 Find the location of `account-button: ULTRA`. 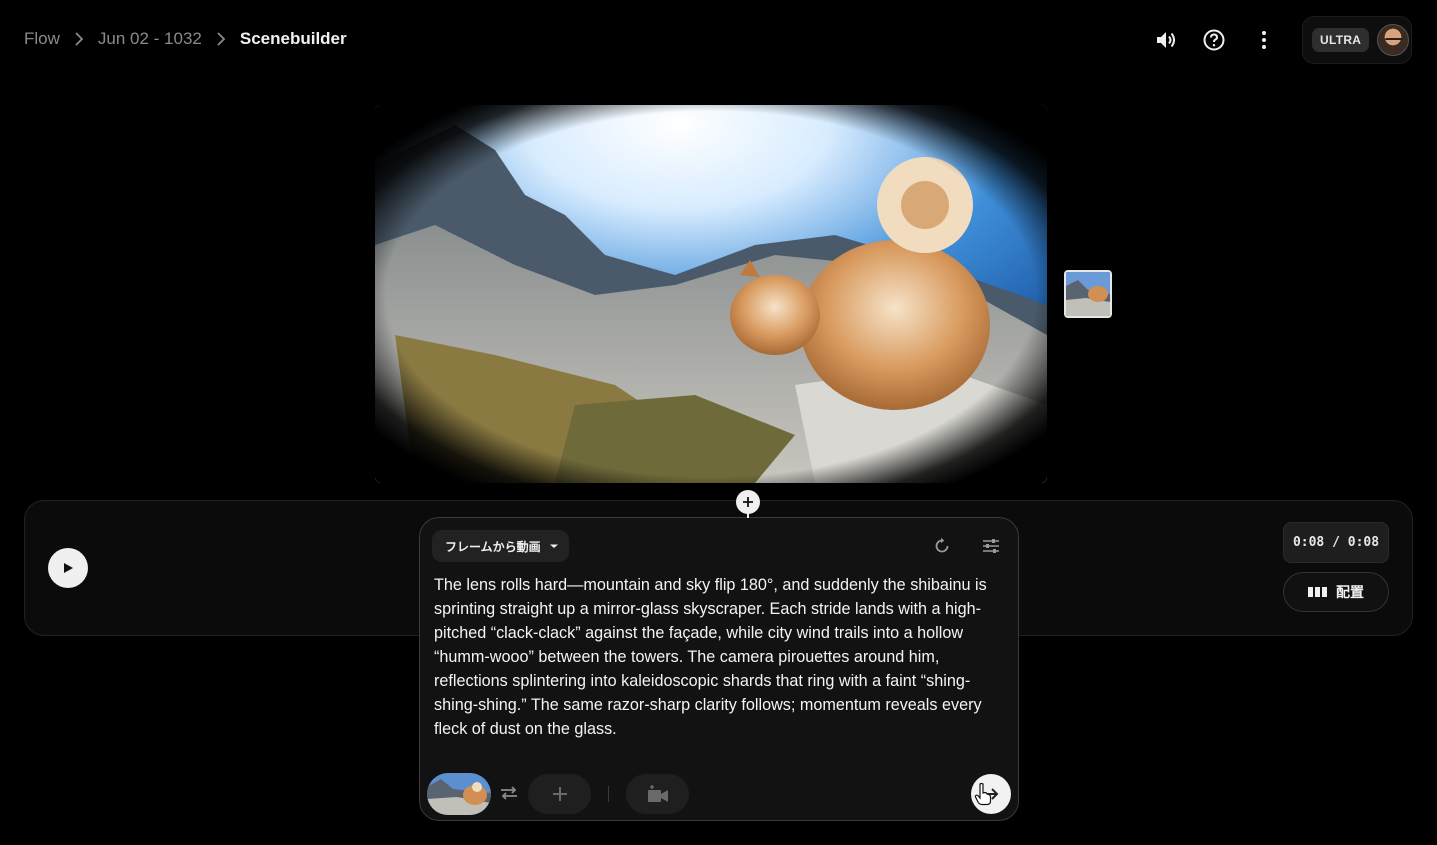

account-button: ULTRA is located at coordinates (1357, 40).